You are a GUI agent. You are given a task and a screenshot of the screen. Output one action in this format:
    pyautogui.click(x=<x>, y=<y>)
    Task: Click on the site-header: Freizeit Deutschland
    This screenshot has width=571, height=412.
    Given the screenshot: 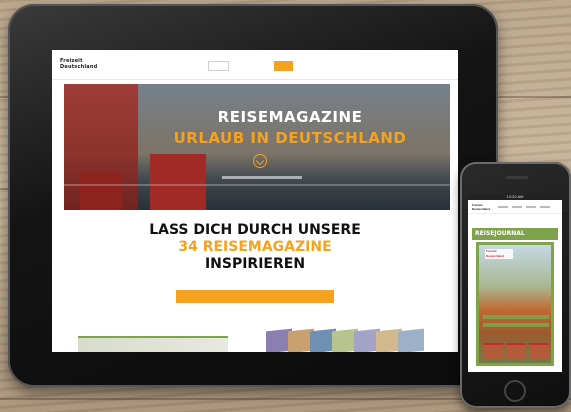 What is the action you would take?
    pyautogui.click(x=255, y=65)
    